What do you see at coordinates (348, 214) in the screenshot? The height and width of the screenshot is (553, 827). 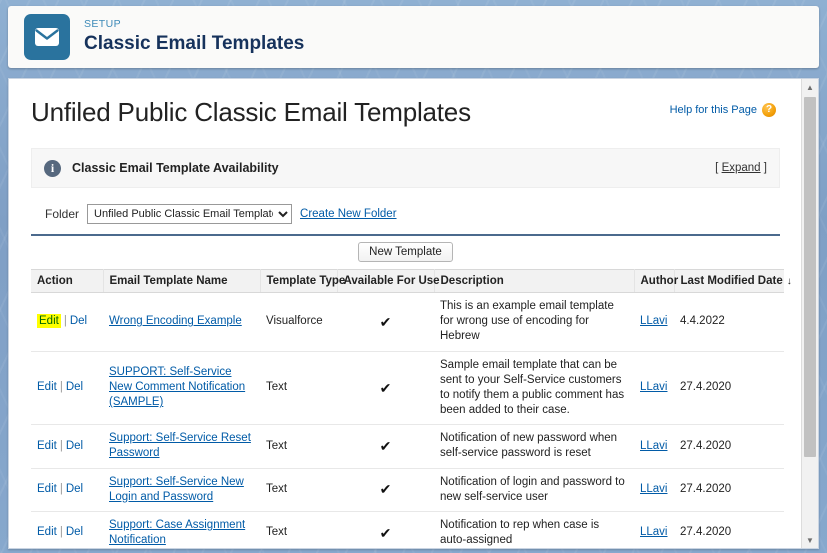 I see `create-new-folder-link: Create New Folder` at bounding box center [348, 214].